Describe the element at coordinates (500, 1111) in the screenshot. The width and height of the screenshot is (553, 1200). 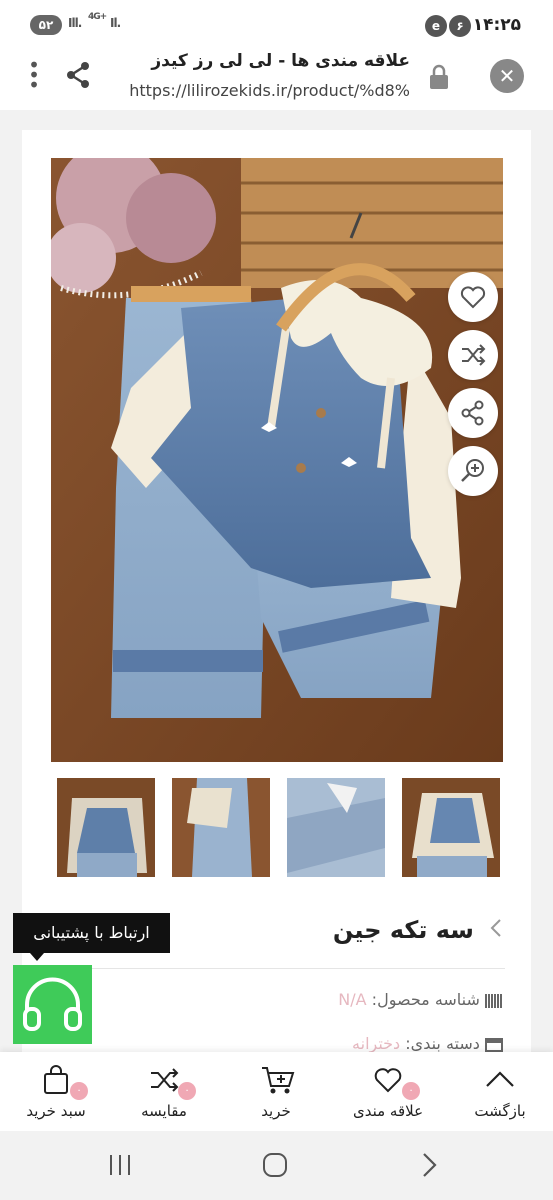
I see `nav-back-label: بازگشت` at that location.